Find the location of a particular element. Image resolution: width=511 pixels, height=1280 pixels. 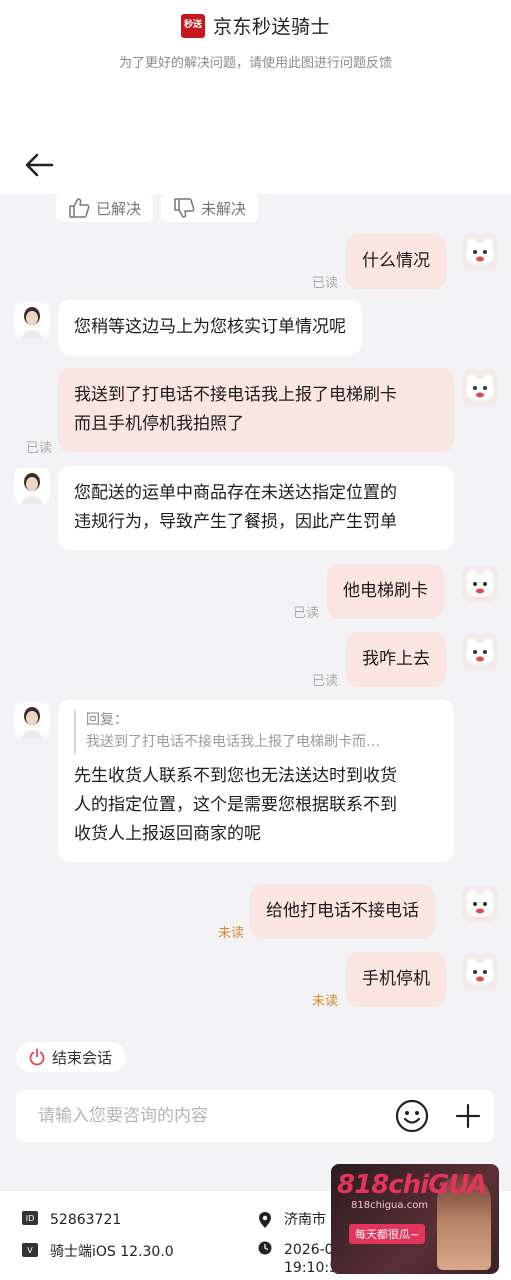

id-icon-label: ID is located at coordinates (30, 1218).